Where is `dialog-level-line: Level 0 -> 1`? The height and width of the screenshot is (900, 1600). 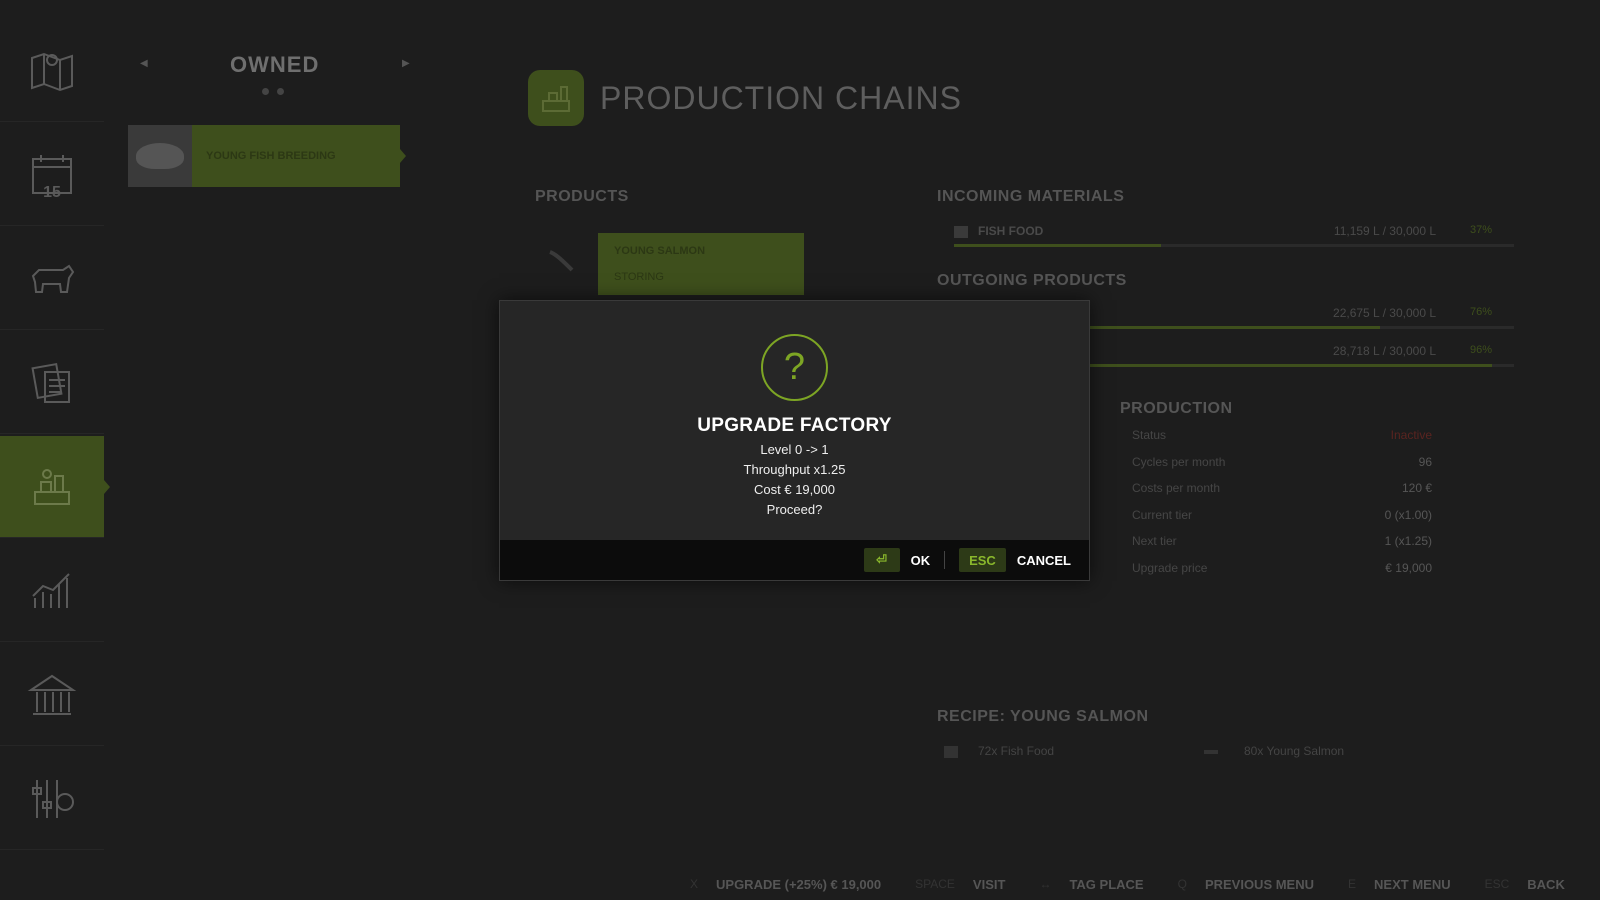 dialog-level-line: Level 0 -> 1 is located at coordinates (794, 449).